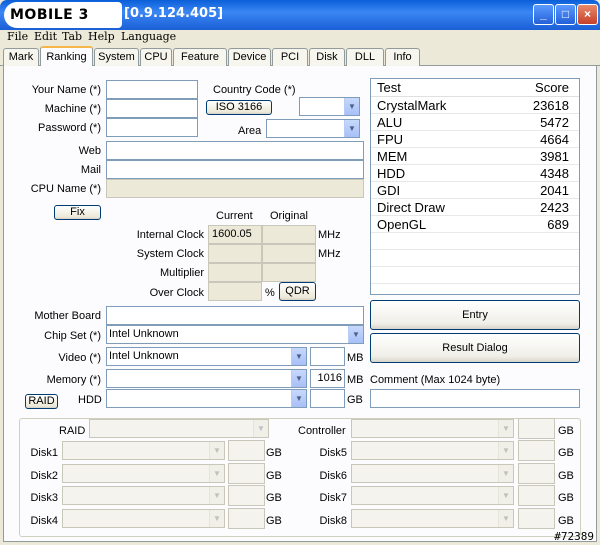 The image size is (600, 545). I want to click on disk2-unit: GB, so click(274, 476).